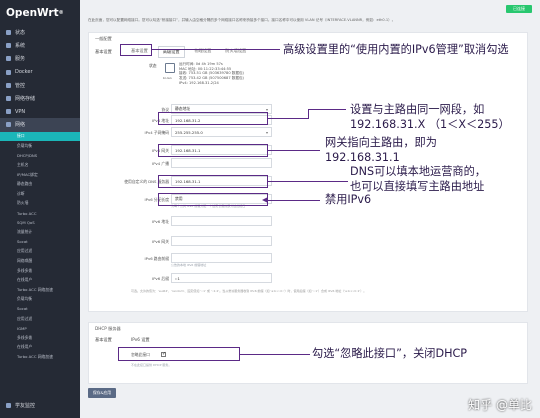  What do you see at coordinates (390, 353) in the screenshot?
I see `annotation-dhcp: 勾选“忽略此接口”，关闭DHCP` at bounding box center [390, 353].